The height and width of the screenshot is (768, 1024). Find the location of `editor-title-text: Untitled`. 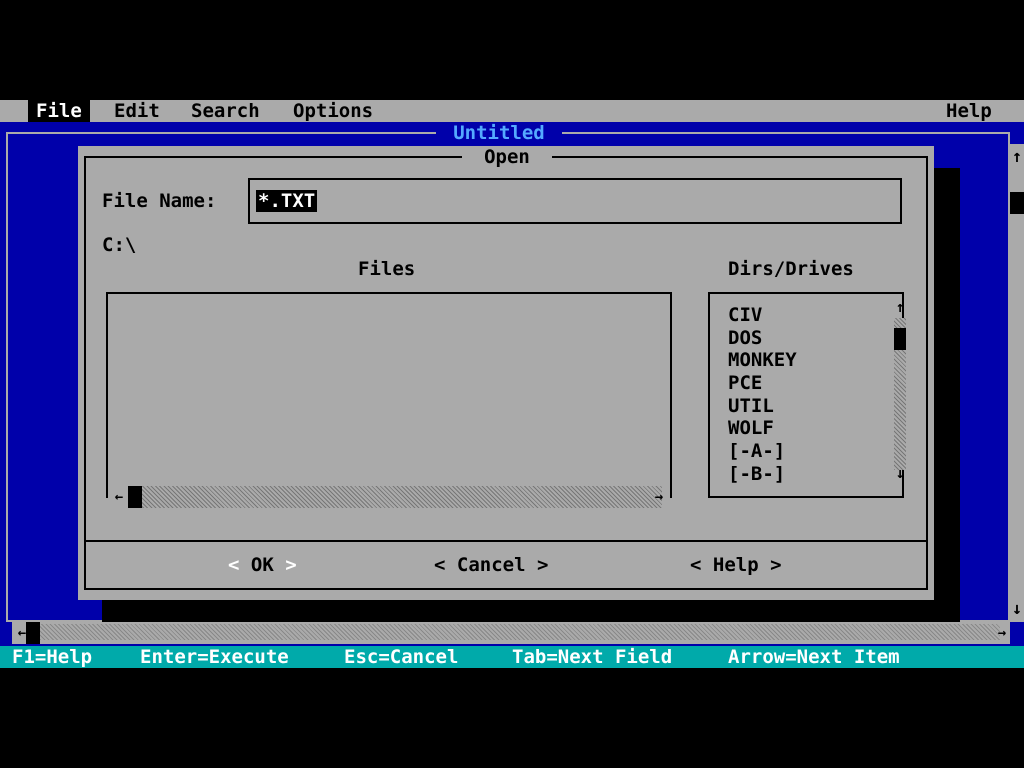

editor-title-text: Untitled is located at coordinates (499, 133).